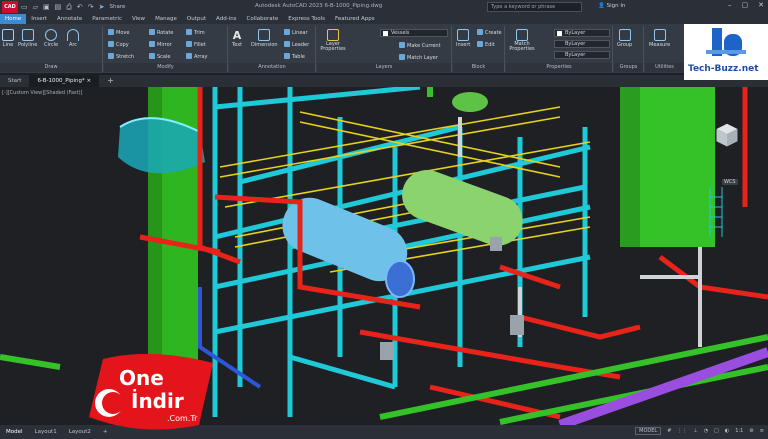 The height and width of the screenshot is (439, 768). Describe the element at coordinates (73, 7) in the screenshot. I see `quick-access-toolbar: ▭ ▱ ▣ ▤ ⎙ ↶ ↷ ➤ Share` at that location.